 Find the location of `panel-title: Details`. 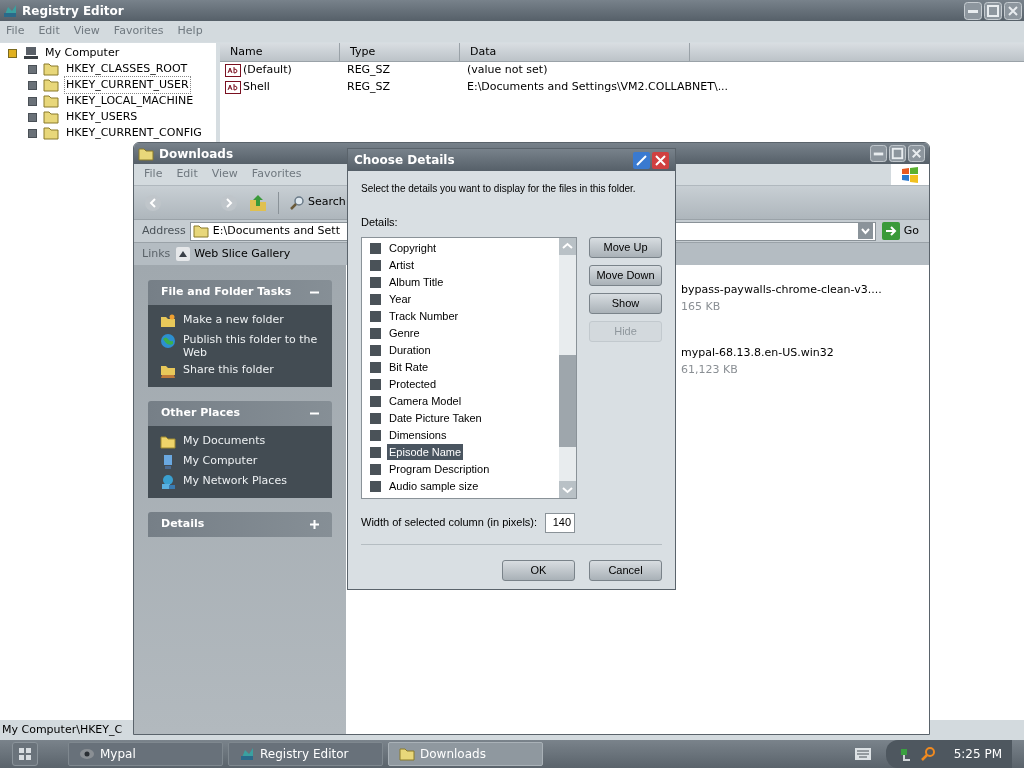

panel-title: Details is located at coordinates (183, 524).